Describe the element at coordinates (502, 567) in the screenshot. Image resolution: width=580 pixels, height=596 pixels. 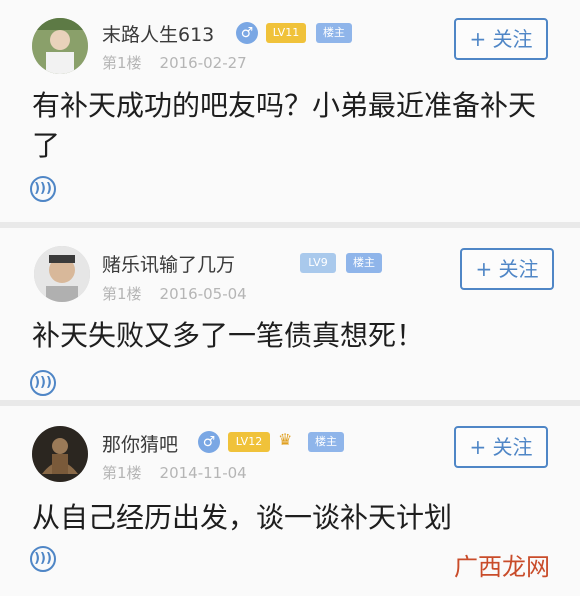
I see `watermark: 广西龙网` at that location.